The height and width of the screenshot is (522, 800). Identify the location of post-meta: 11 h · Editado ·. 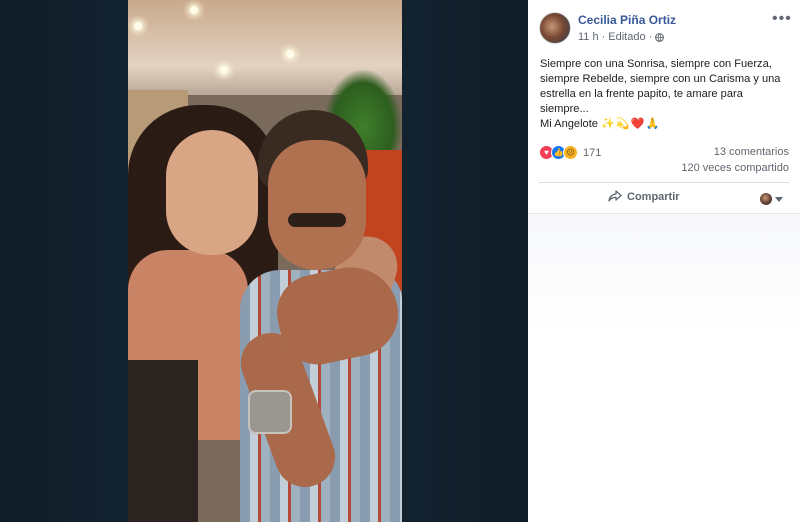
(621, 37).